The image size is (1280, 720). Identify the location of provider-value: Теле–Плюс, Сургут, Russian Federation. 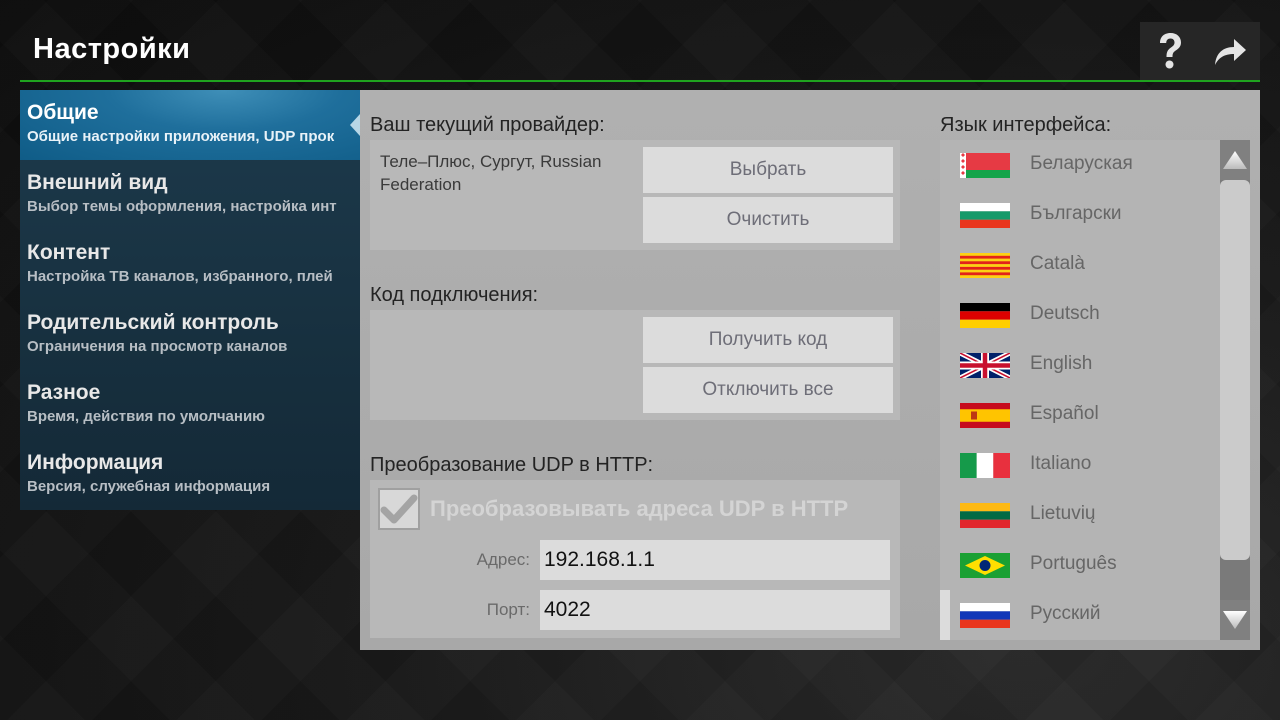
(491, 173).